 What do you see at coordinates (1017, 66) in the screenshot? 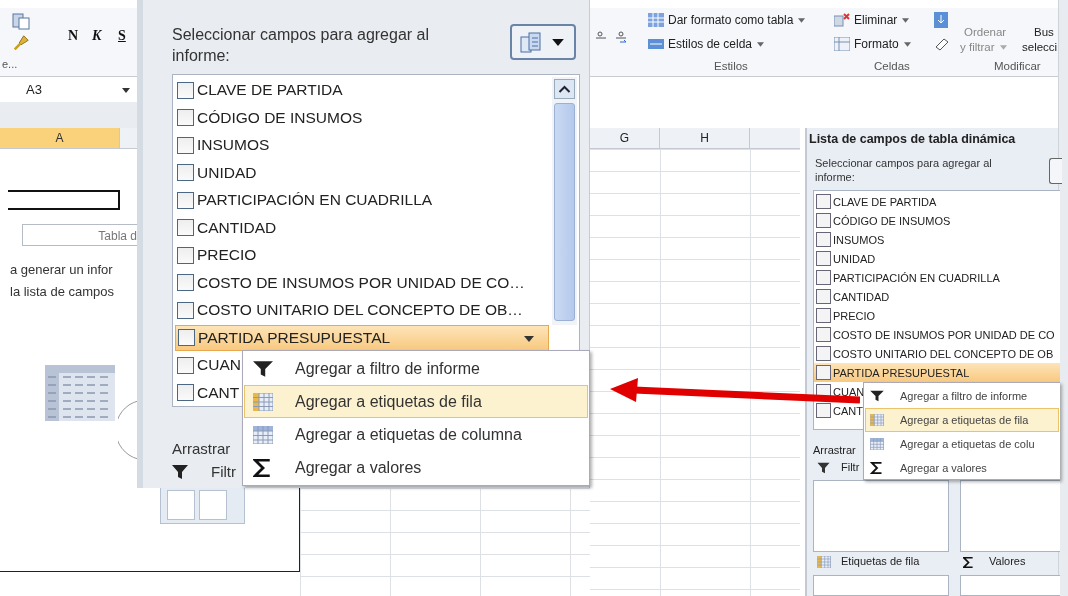
I see `group-label: Modificar` at bounding box center [1017, 66].